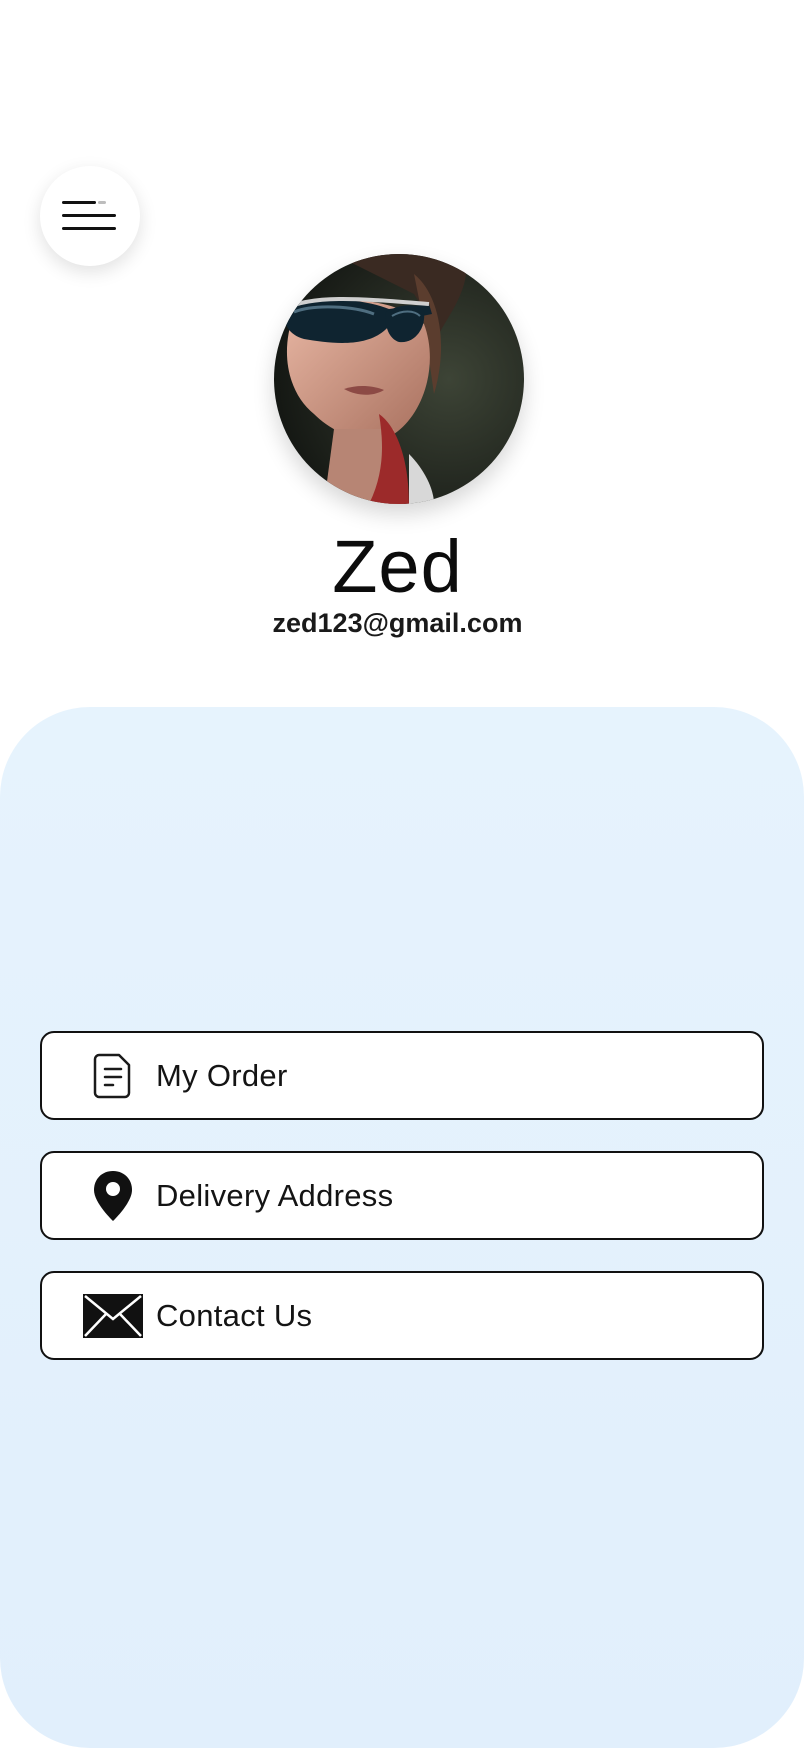 The height and width of the screenshot is (1748, 804). What do you see at coordinates (397, 623) in the screenshot?
I see `profile-email: zed123@gmail.com` at bounding box center [397, 623].